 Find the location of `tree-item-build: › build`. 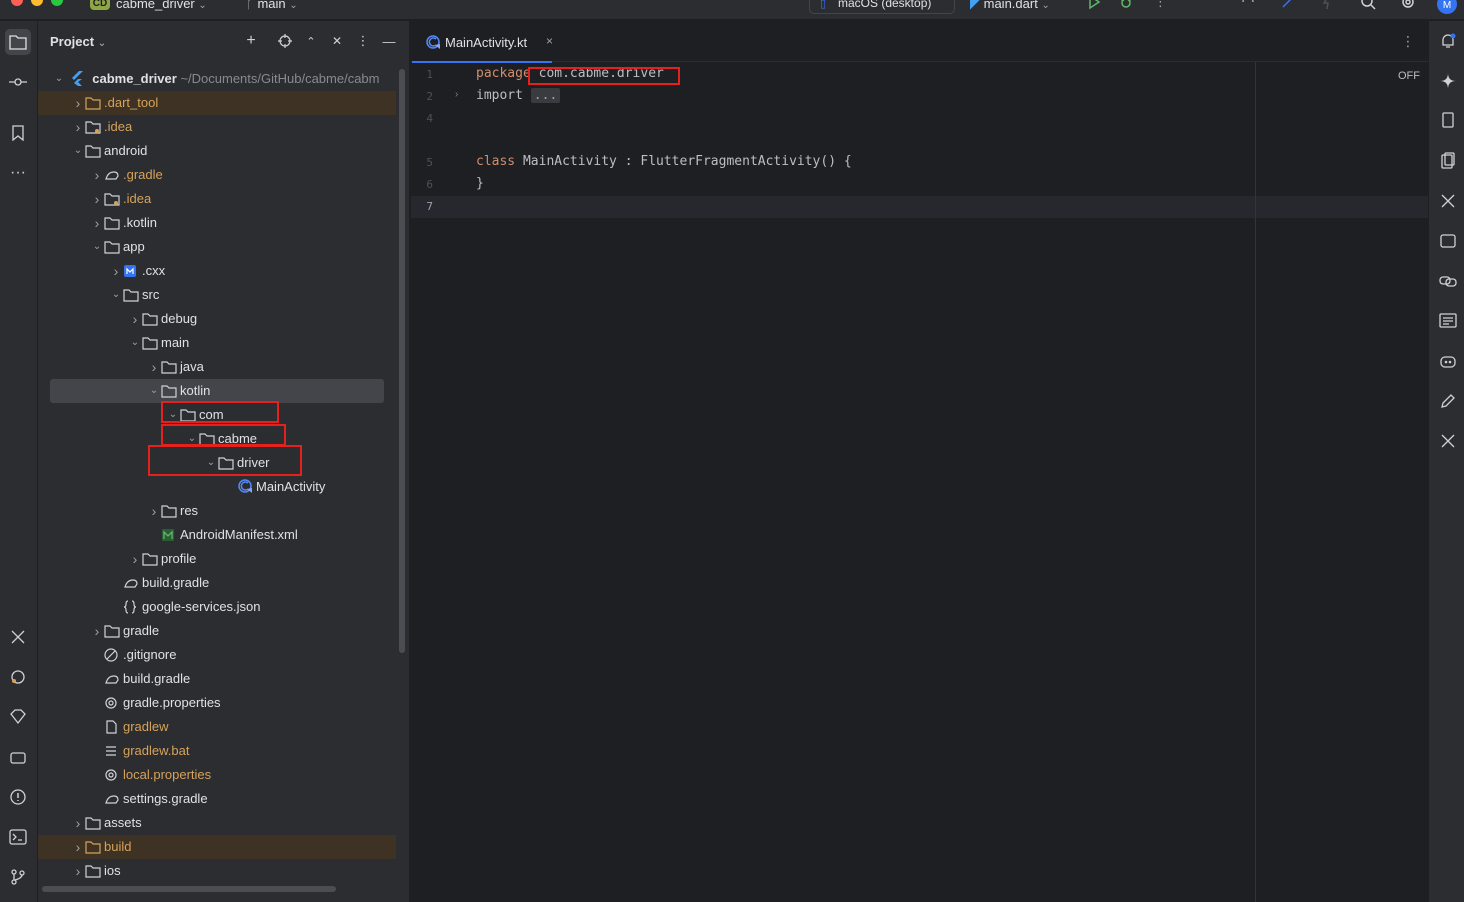

tree-item-build: › build is located at coordinates (101, 847).